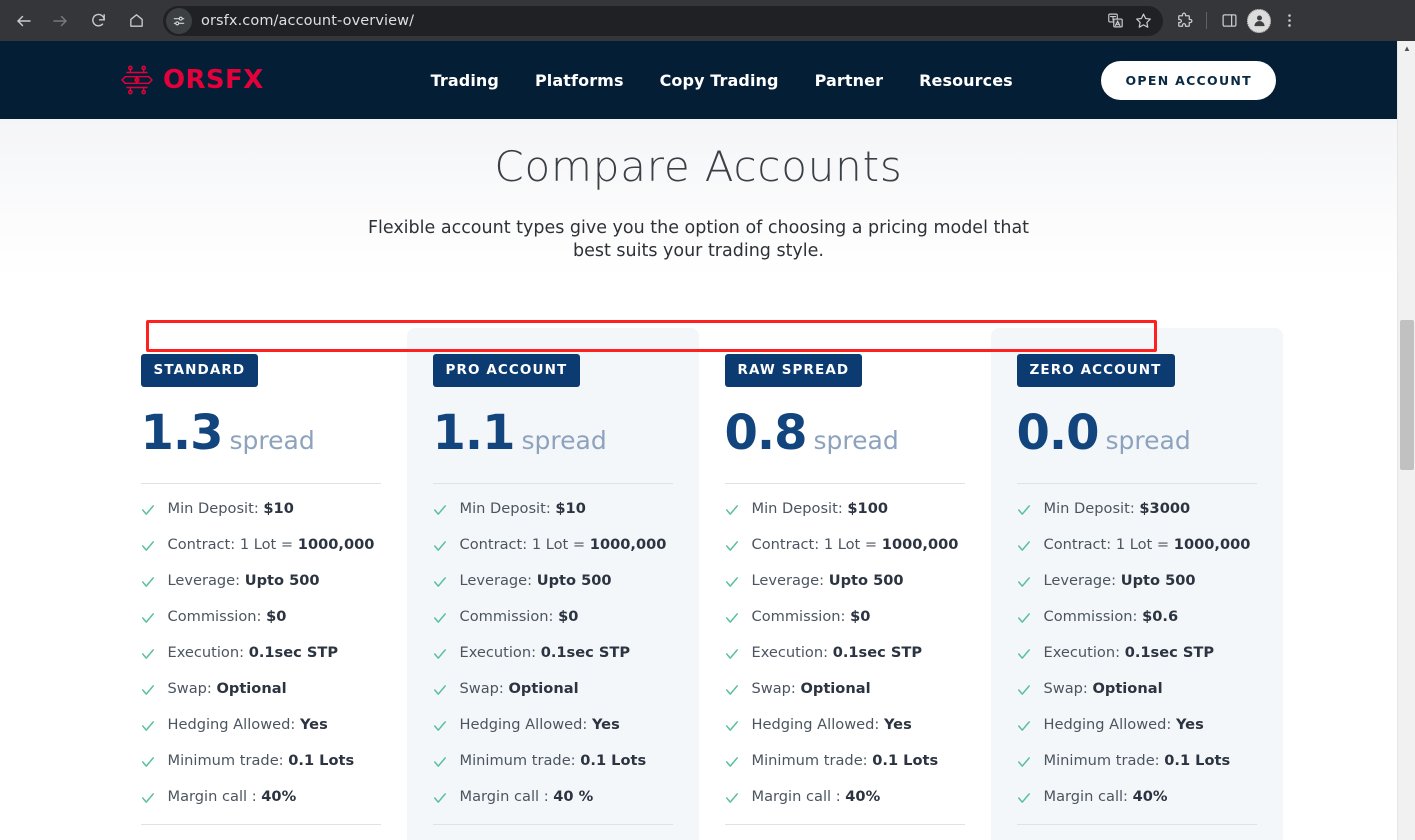 The height and width of the screenshot is (840, 1415). What do you see at coordinates (261, 509) in the screenshot?
I see `plan-feature-item: Min Deposit: $10` at bounding box center [261, 509].